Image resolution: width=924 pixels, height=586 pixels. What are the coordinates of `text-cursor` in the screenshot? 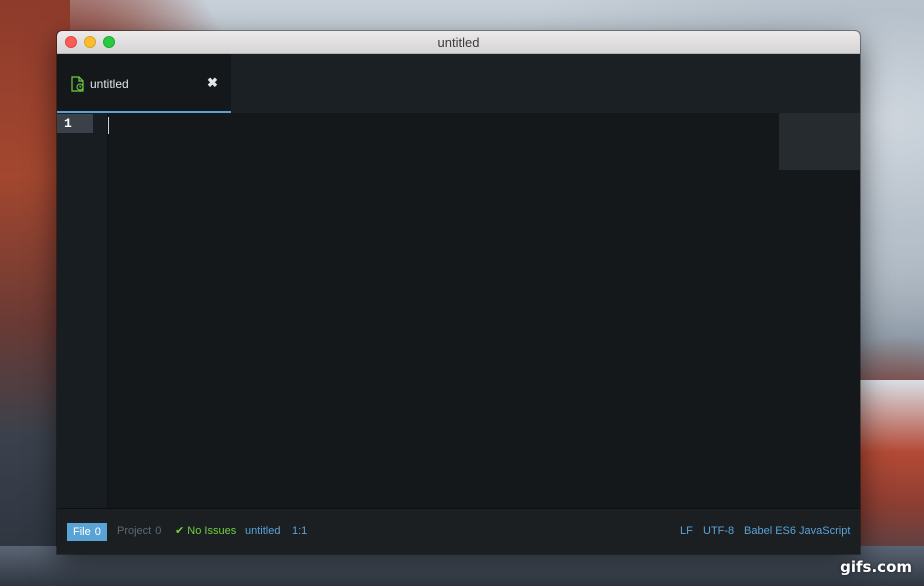 It's located at (108, 125).